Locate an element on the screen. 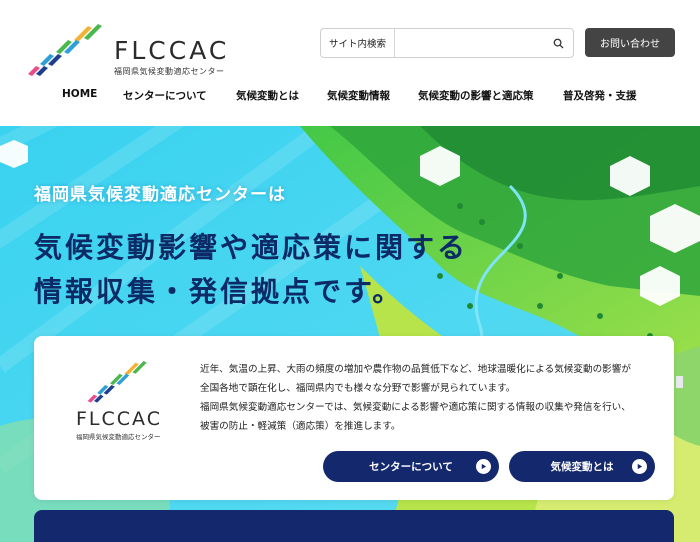  nav-item-impacts-adaptation: 気候変動の影響と適応策 is located at coordinates (476, 95).